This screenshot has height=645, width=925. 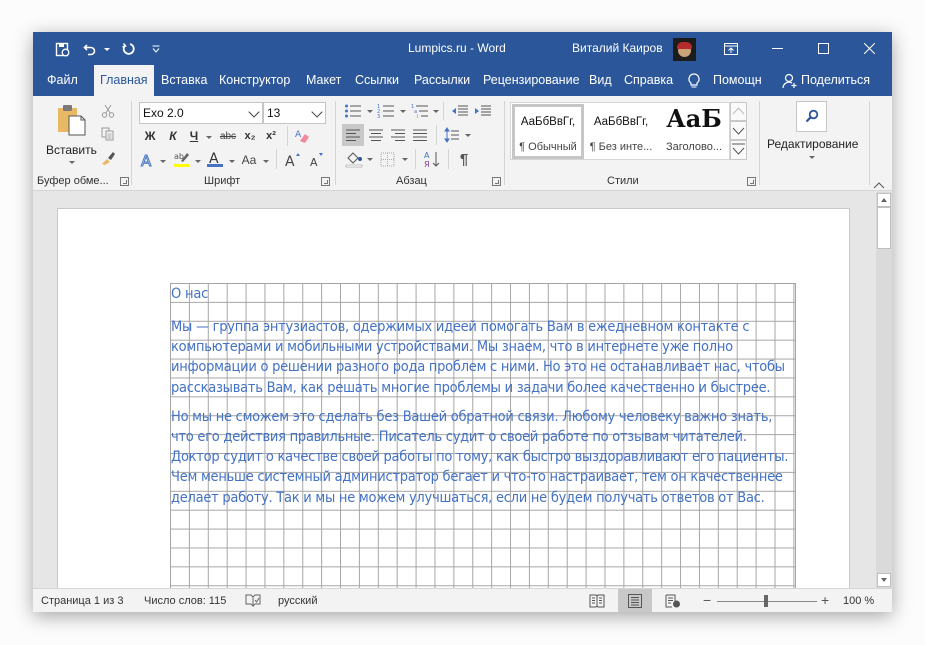 What do you see at coordinates (386, 111) in the screenshot?
I see `numbering-button: 123` at bounding box center [386, 111].